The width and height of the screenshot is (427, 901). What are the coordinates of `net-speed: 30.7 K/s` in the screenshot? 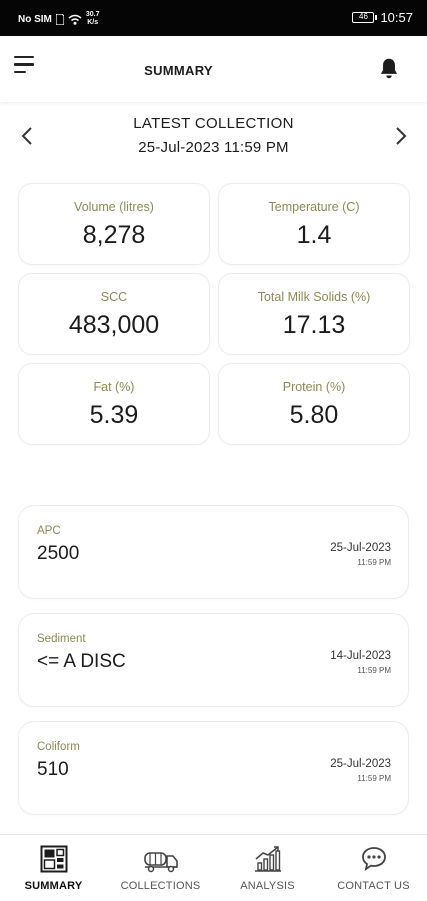 It's located at (93, 19).